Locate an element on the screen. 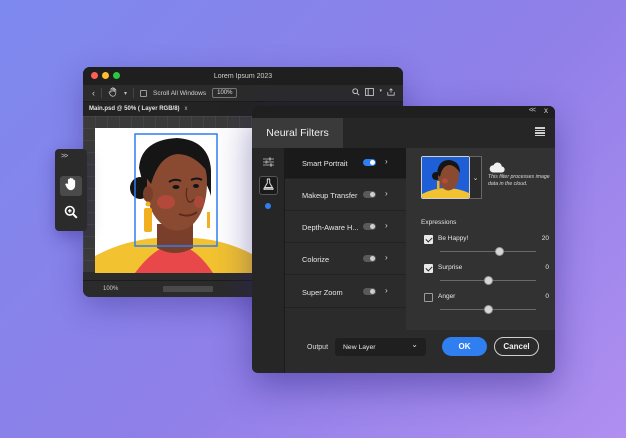 The width and height of the screenshot is (626, 438). filter-category-rail is located at coordinates (268, 260).